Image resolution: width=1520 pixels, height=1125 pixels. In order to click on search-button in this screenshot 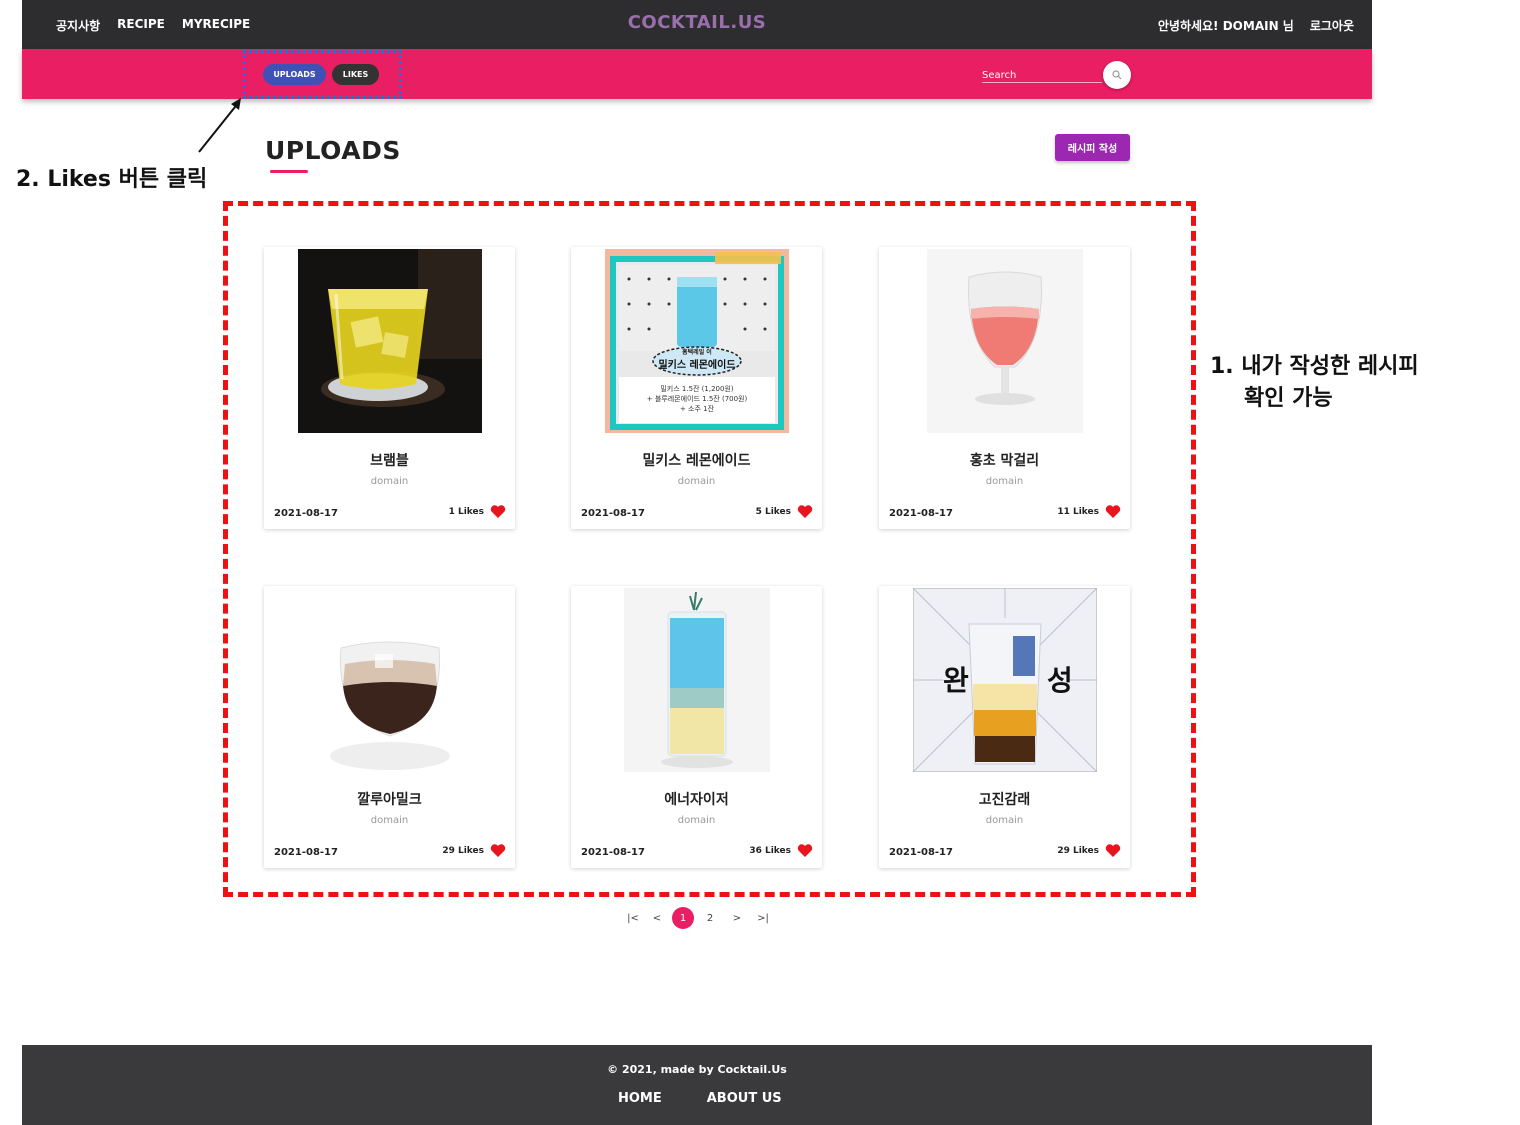, I will do `click(1117, 75)`.